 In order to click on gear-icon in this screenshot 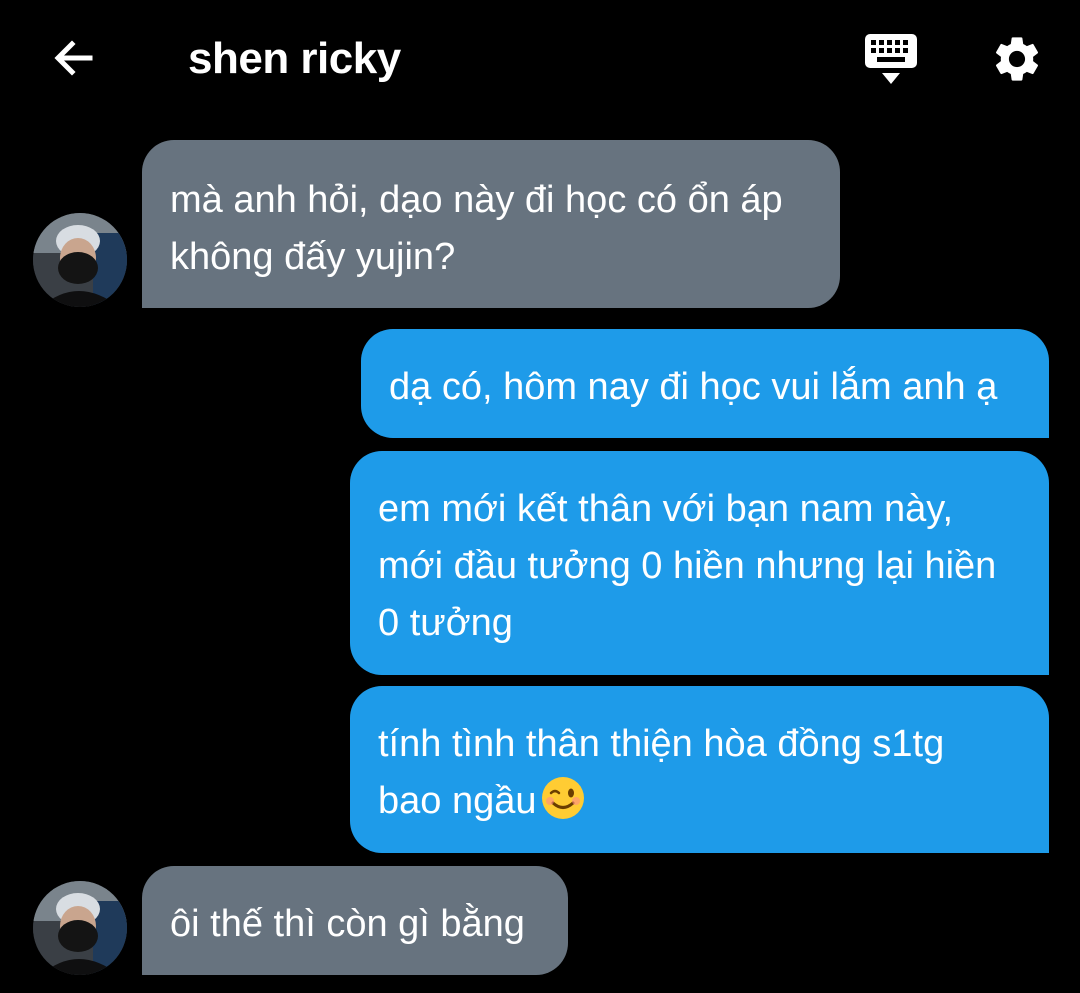, I will do `click(1017, 59)`.